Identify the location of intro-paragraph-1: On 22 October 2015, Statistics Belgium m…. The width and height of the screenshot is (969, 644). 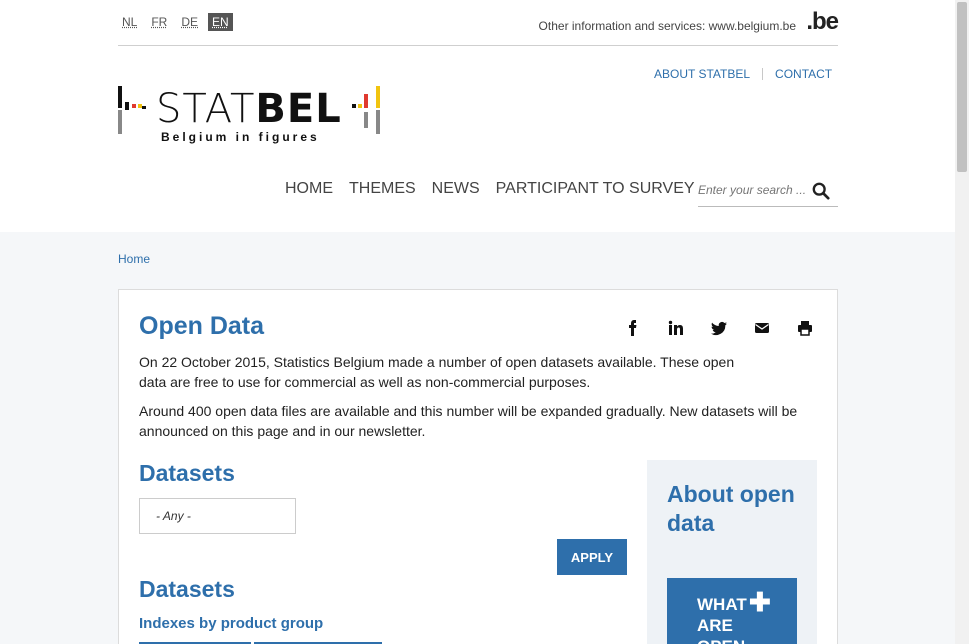
(437, 372).